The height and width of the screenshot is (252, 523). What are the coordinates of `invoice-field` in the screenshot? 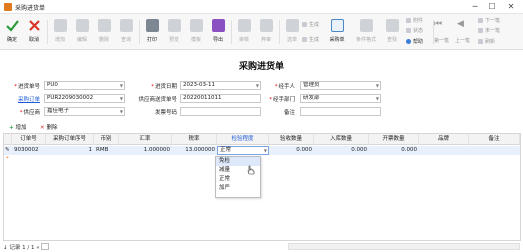 It's located at (220, 111).